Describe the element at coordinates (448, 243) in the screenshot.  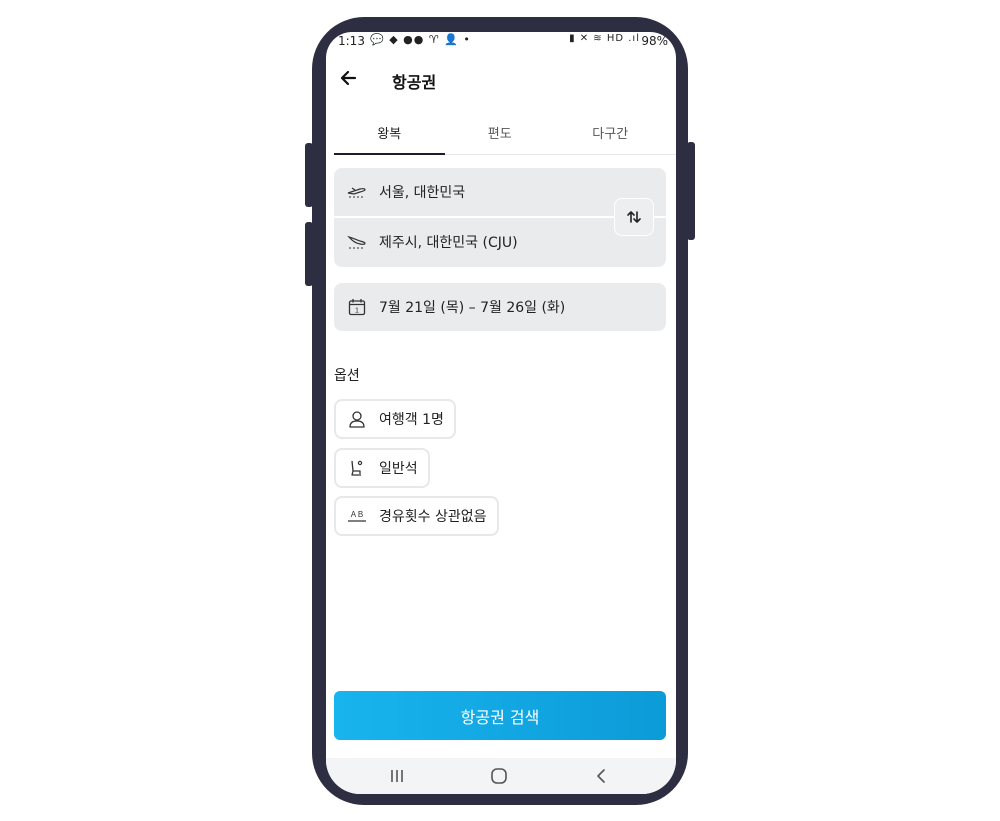
I see `destination-label: 제주시, 대한민국 (CJU)` at that location.